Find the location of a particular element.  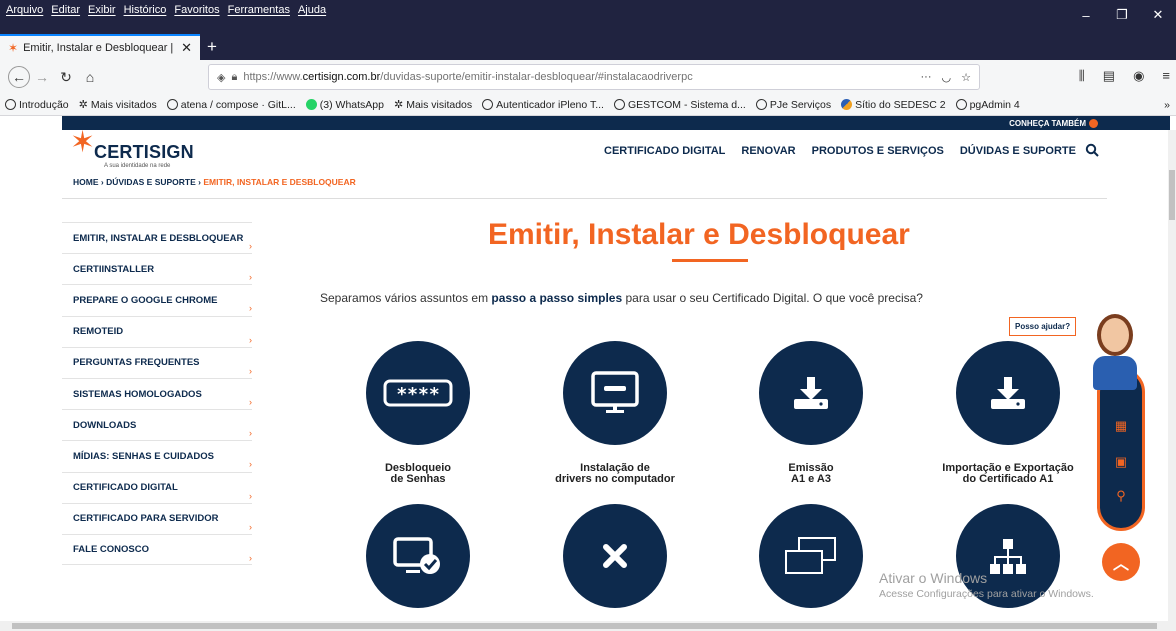

bookmark-item: Sítio do SEDESC 2 is located at coordinates (893, 105).